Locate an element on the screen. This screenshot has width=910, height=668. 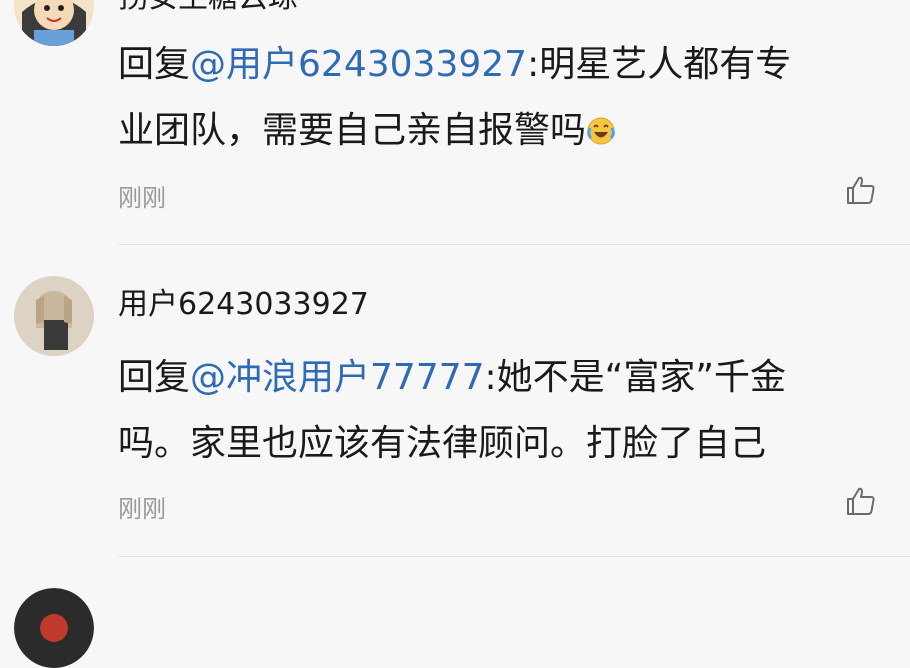
comment-username: 拐安生糖云琼 is located at coordinates (208, 9).